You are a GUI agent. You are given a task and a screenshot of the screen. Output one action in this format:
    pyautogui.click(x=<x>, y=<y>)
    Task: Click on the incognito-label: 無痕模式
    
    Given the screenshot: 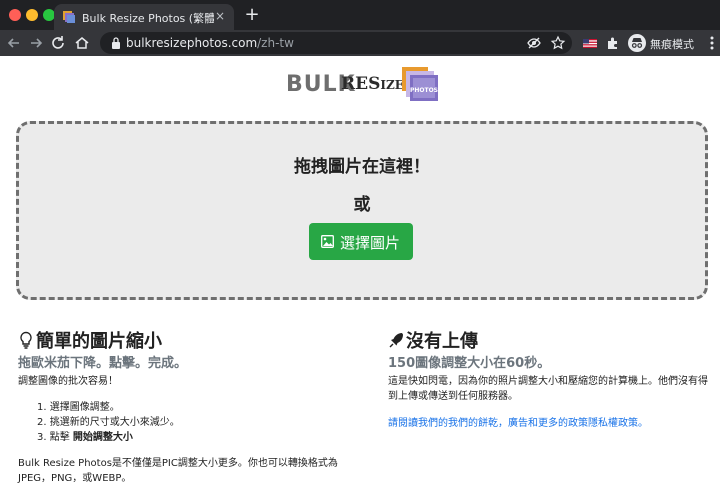 What is the action you would take?
    pyautogui.click(x=672, y=44)
    